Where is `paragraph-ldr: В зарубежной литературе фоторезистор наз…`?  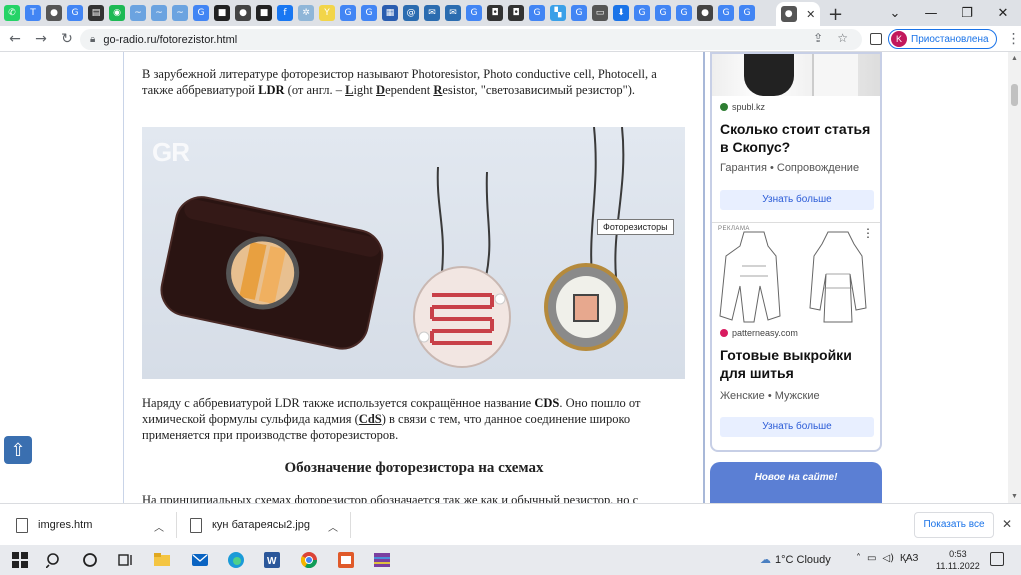
paragraph-ldr: В зарубежной литературе фоторезистор наз… is located at coordinates (414, 82).